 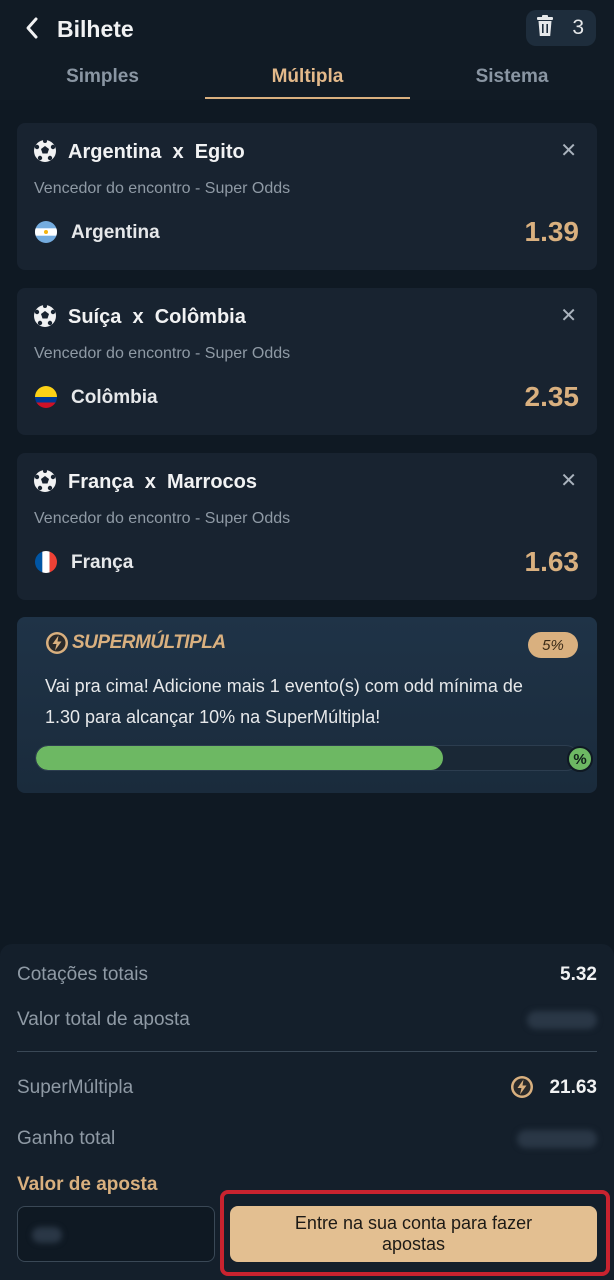 What do you see at coordinates (115, 232) in the screenshot?
I see `selection-pick: Argentina` at bounding box center [115, 232].